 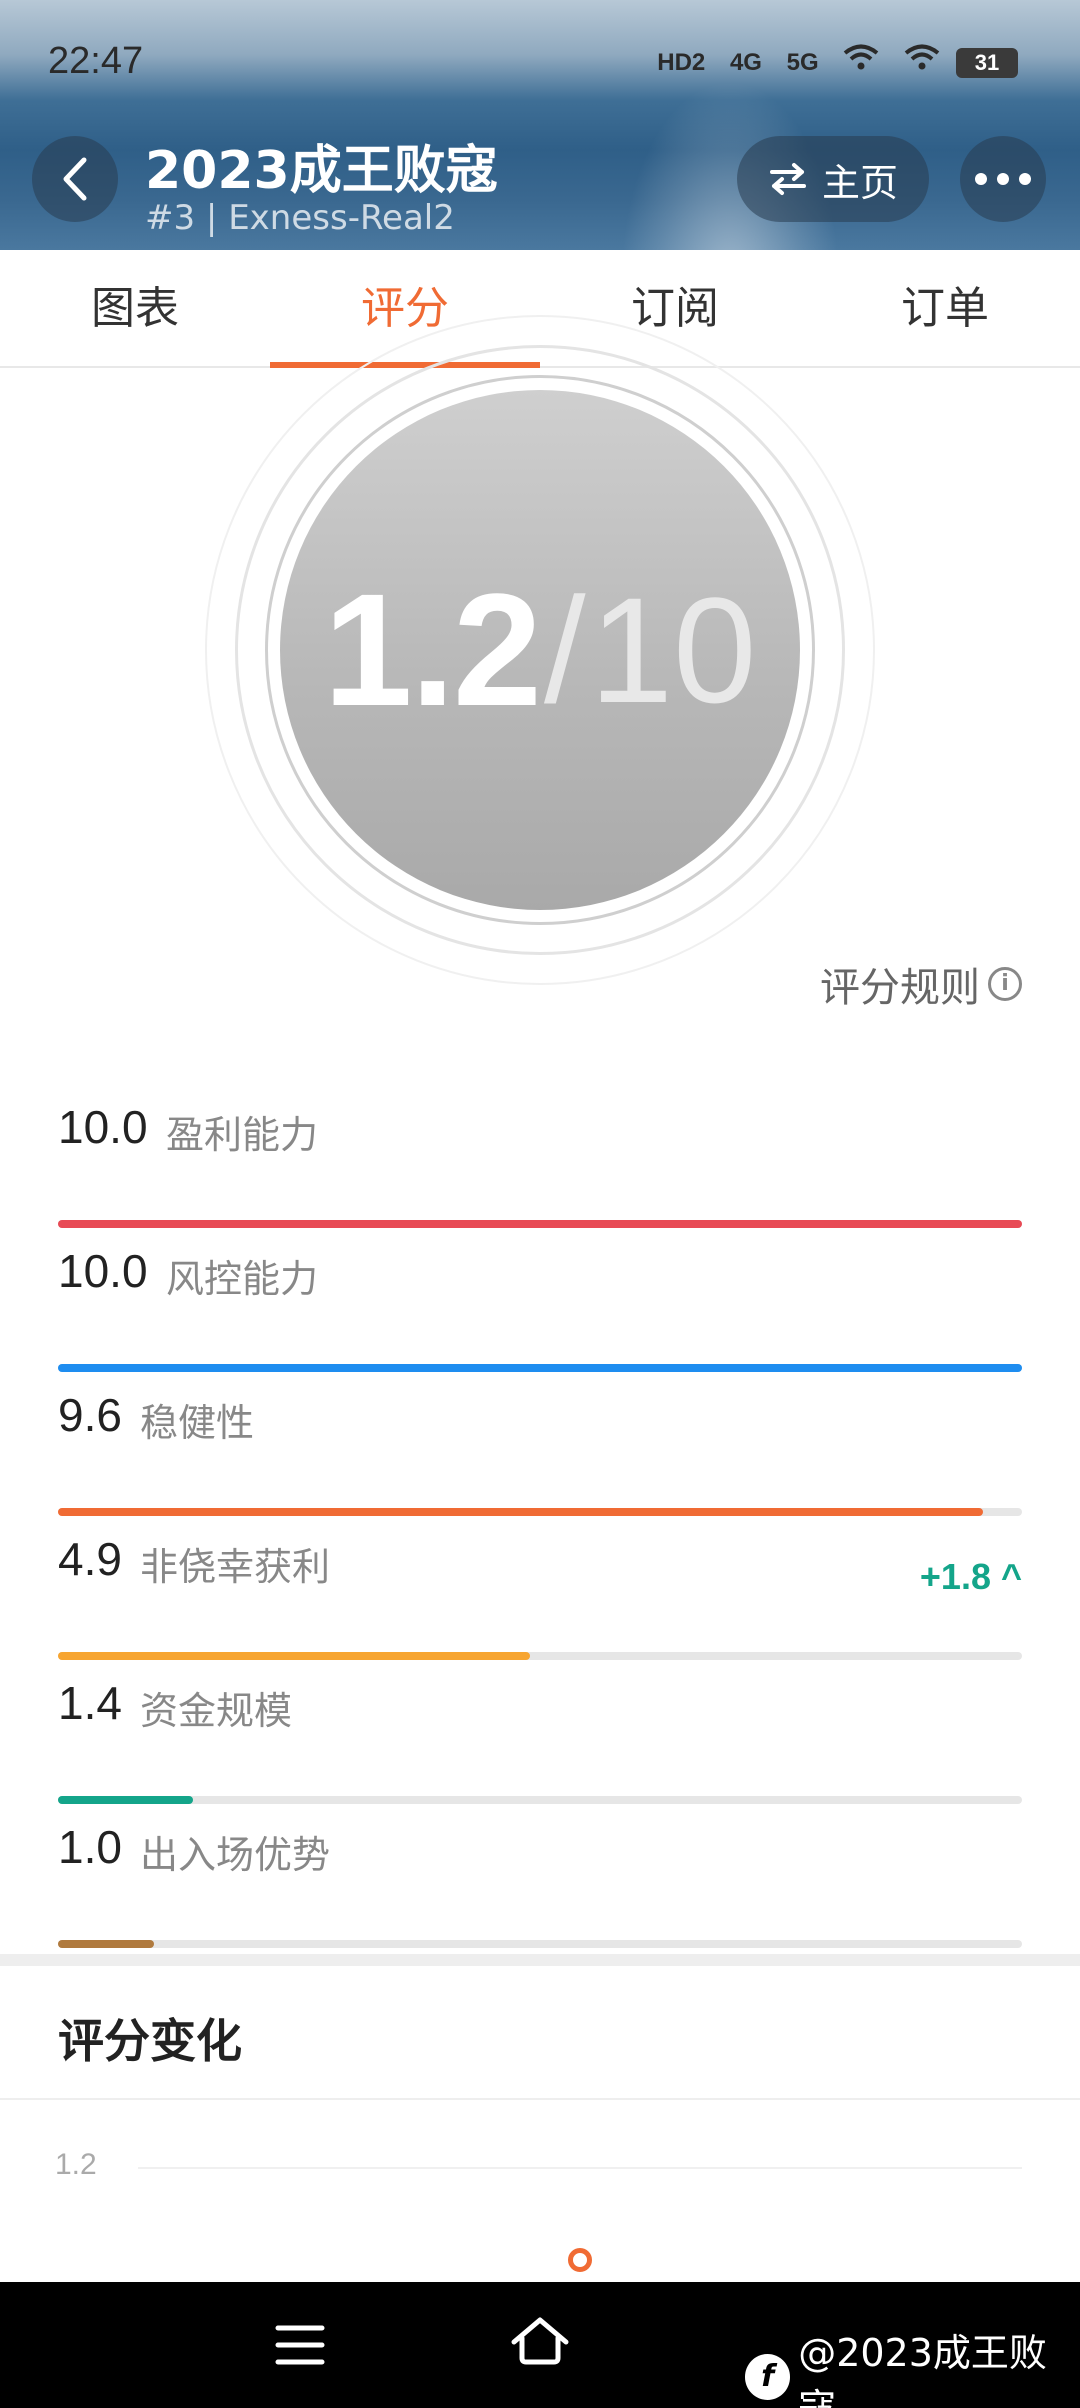 What do you see at coordinates (135, 308) in the screenshot?
I see `tab-chart: 图表` at bounding box center [135, 308].